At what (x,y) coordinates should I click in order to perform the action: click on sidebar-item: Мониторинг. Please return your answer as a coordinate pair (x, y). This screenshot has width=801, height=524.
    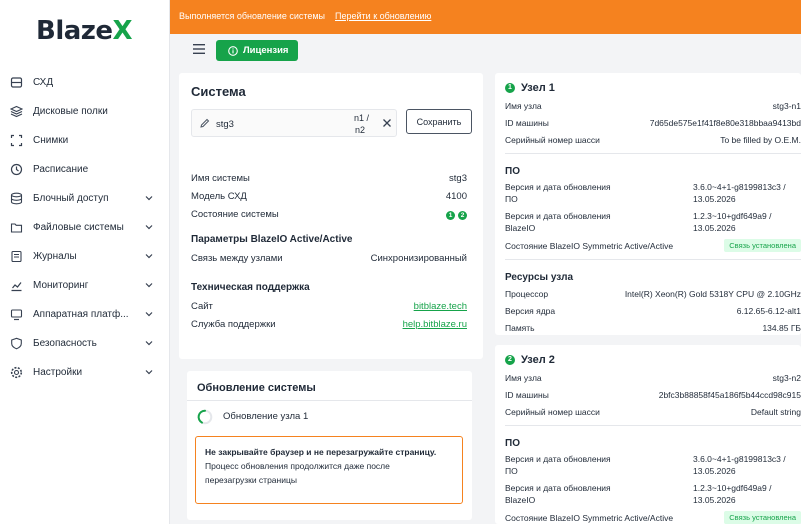
    Looking at the image, I should click on (85, 285).